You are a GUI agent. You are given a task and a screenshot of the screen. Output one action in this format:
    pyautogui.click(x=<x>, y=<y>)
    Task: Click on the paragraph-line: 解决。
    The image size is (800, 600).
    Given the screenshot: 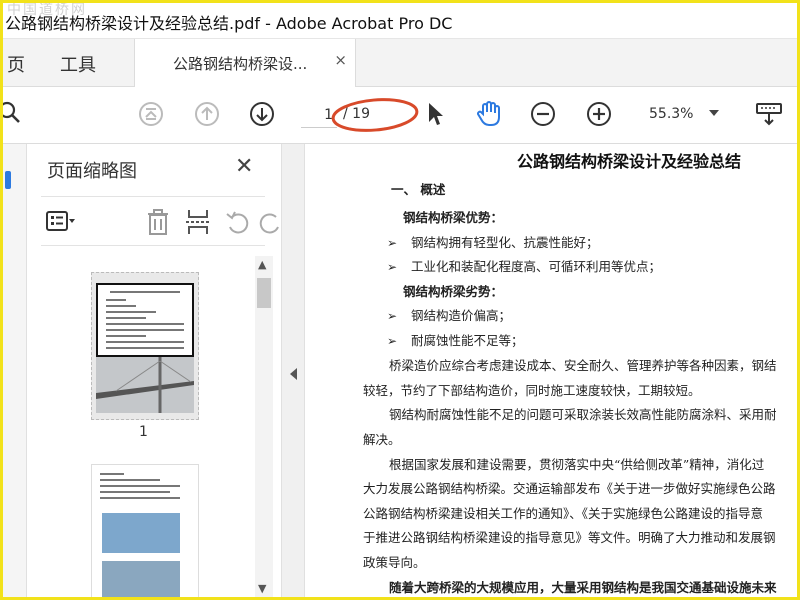 What is the action you would take?
    pyautogui.click(x=382, y=439)
    